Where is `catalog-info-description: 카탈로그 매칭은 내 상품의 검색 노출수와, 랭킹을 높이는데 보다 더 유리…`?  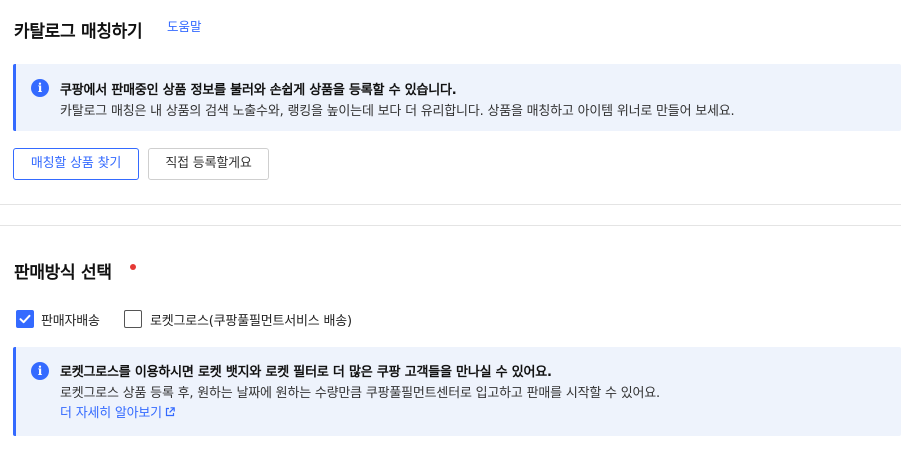
catalog-info-description: 카탈로그 매칭은 내 상품의 검색 노출수와, 랭킹을 높이는데 보다 더 유리… is located at coordinates (397, 111).